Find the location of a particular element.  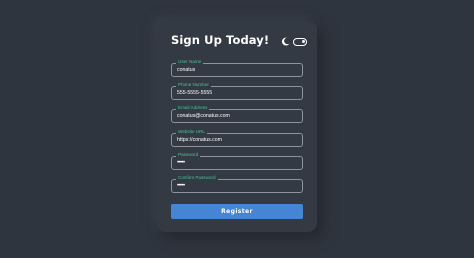

theme-switch is located at coordinates (300, 41).